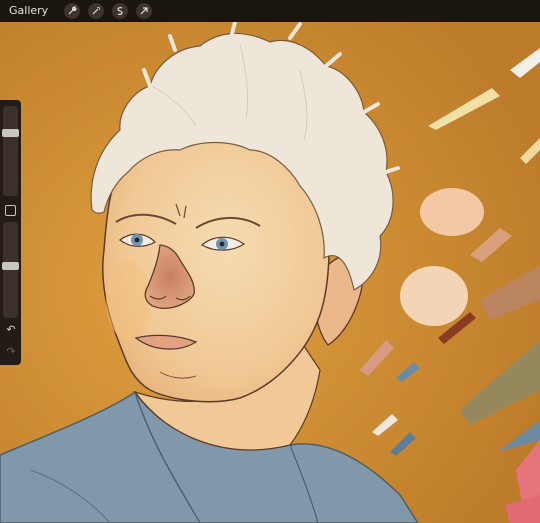  Describe the element at coordinates (96, 11) in the screenshot. I see `magic-wand-icon` at that location.